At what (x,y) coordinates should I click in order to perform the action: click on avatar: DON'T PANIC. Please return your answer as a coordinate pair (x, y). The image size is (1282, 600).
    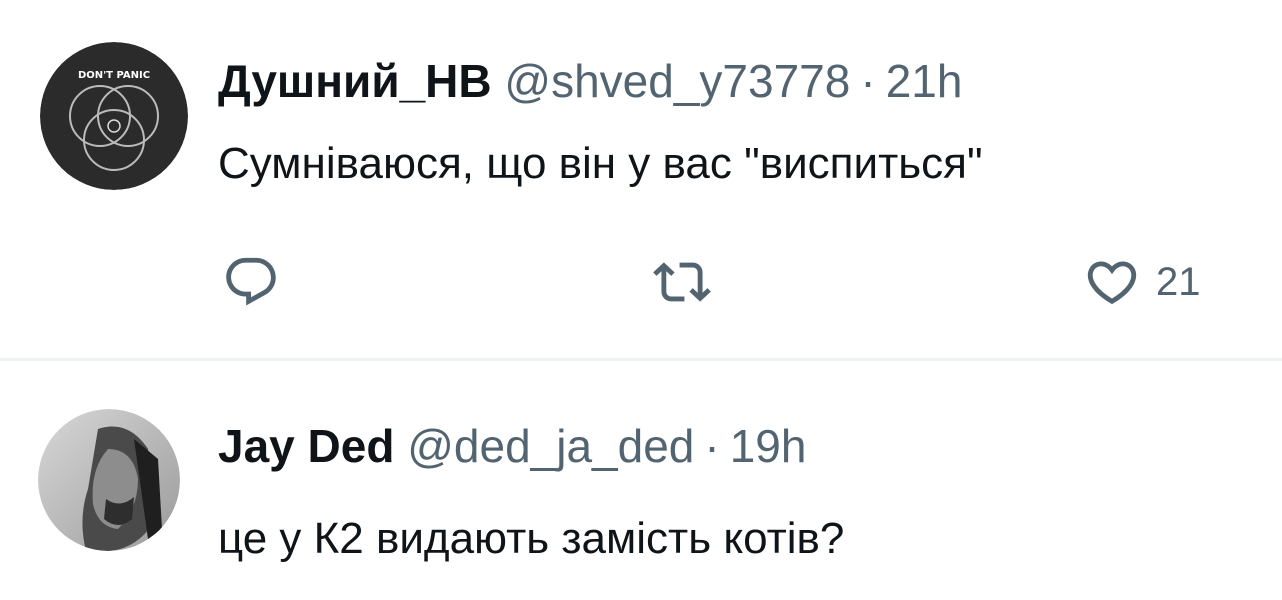
    Looking at the image, I should click on (114, 116).